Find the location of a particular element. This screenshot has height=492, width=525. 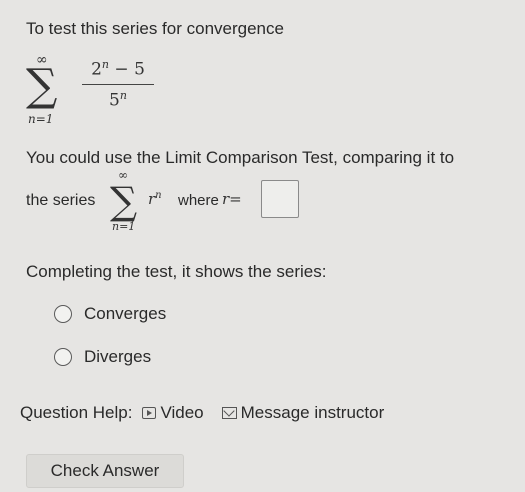

question-help: Question Help: Video Message instructor is located at coordinates (202, 413).